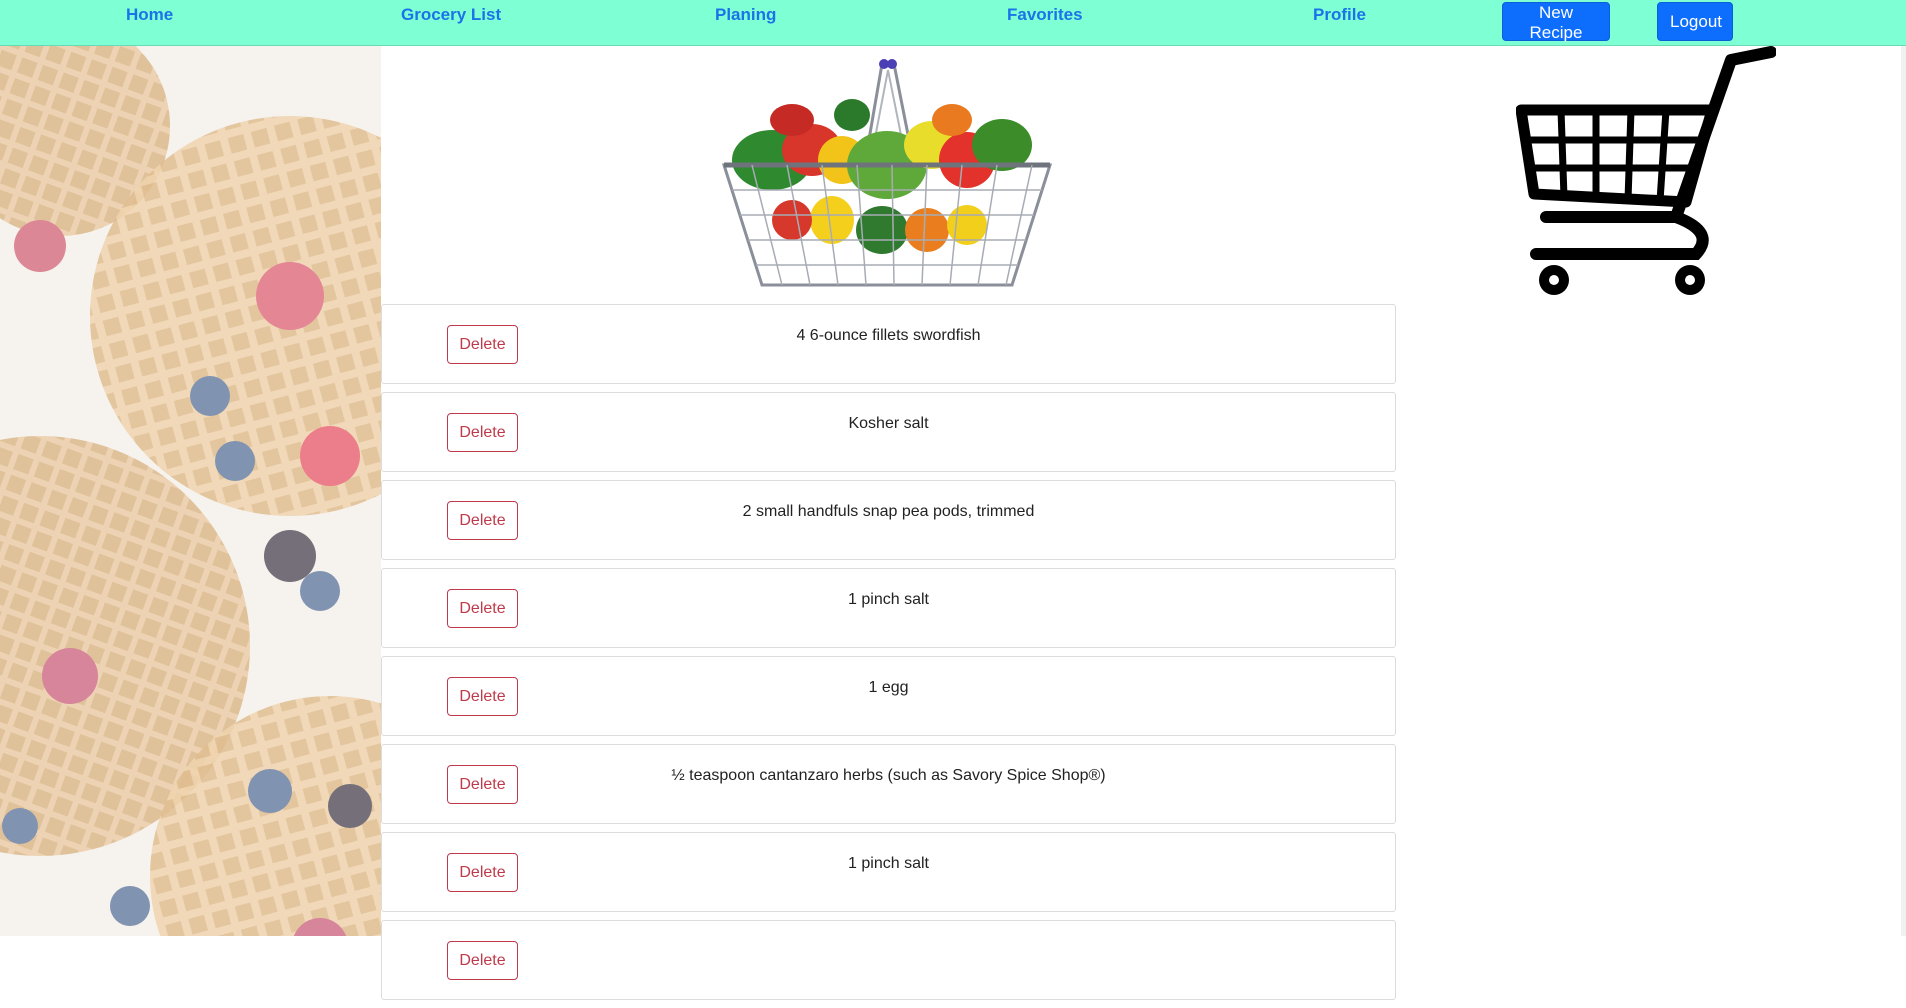 The image size is (1906, 1008). Describe the element at coordinates (888, 687) in the screenshot. I see `item-text: 1 egg` at that location.